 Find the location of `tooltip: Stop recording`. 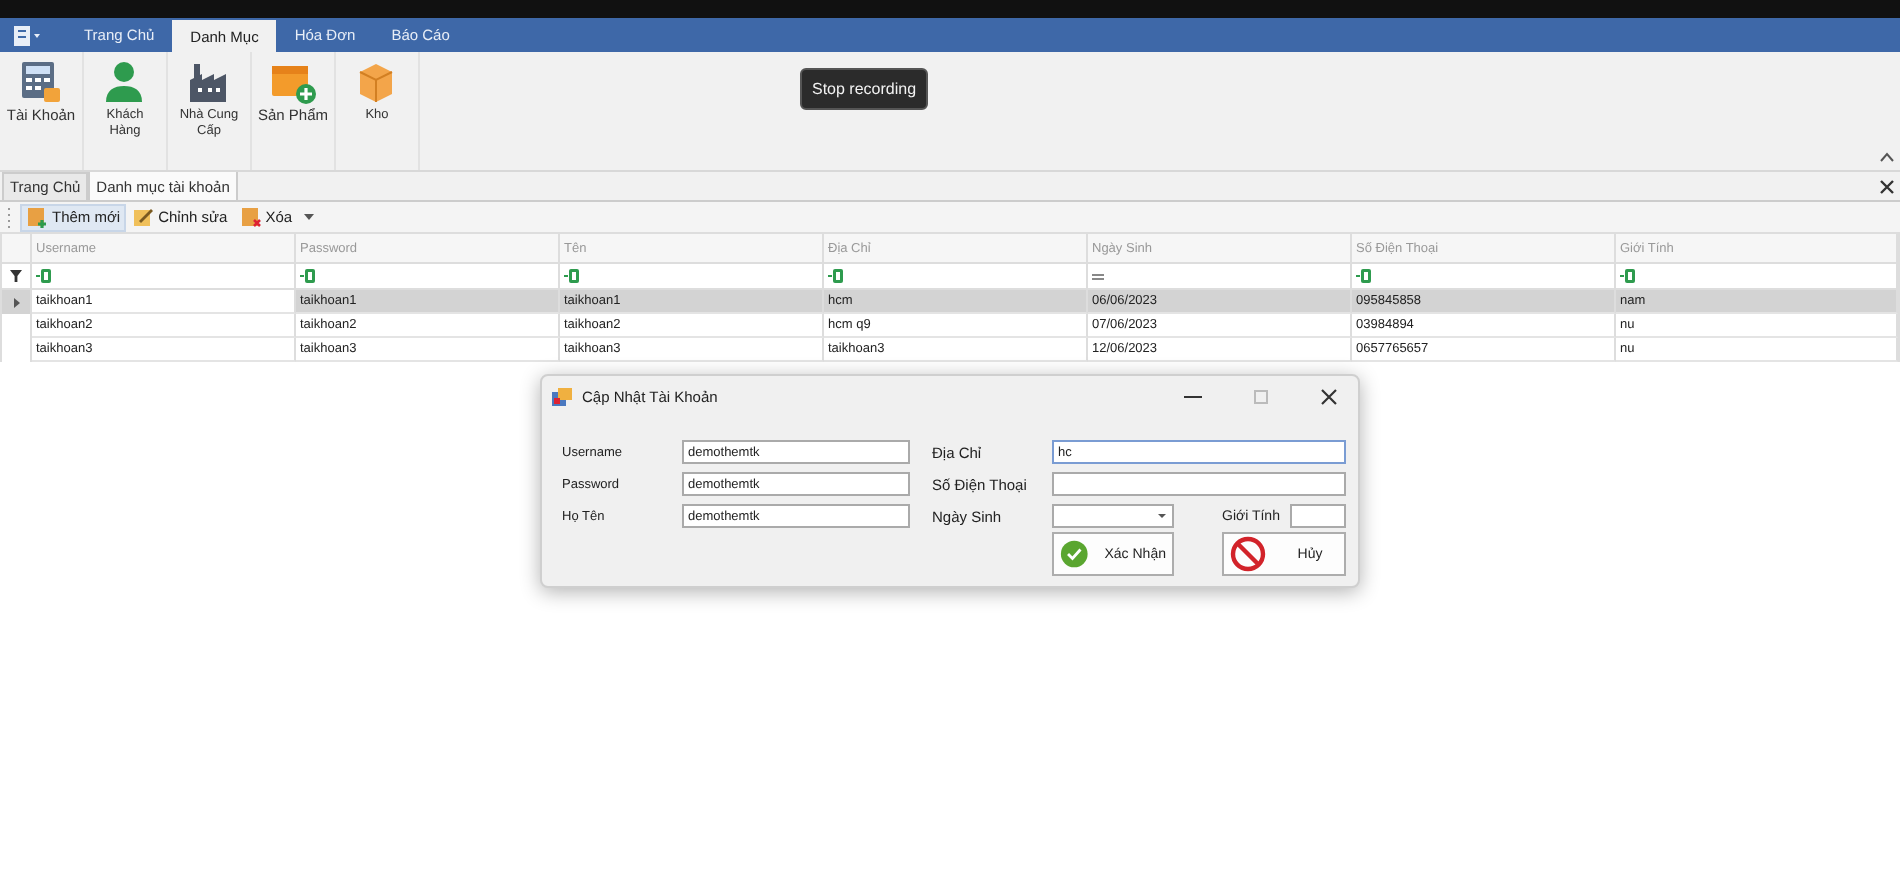

tooltip: Stop recording is located at coordinates (864, 89).